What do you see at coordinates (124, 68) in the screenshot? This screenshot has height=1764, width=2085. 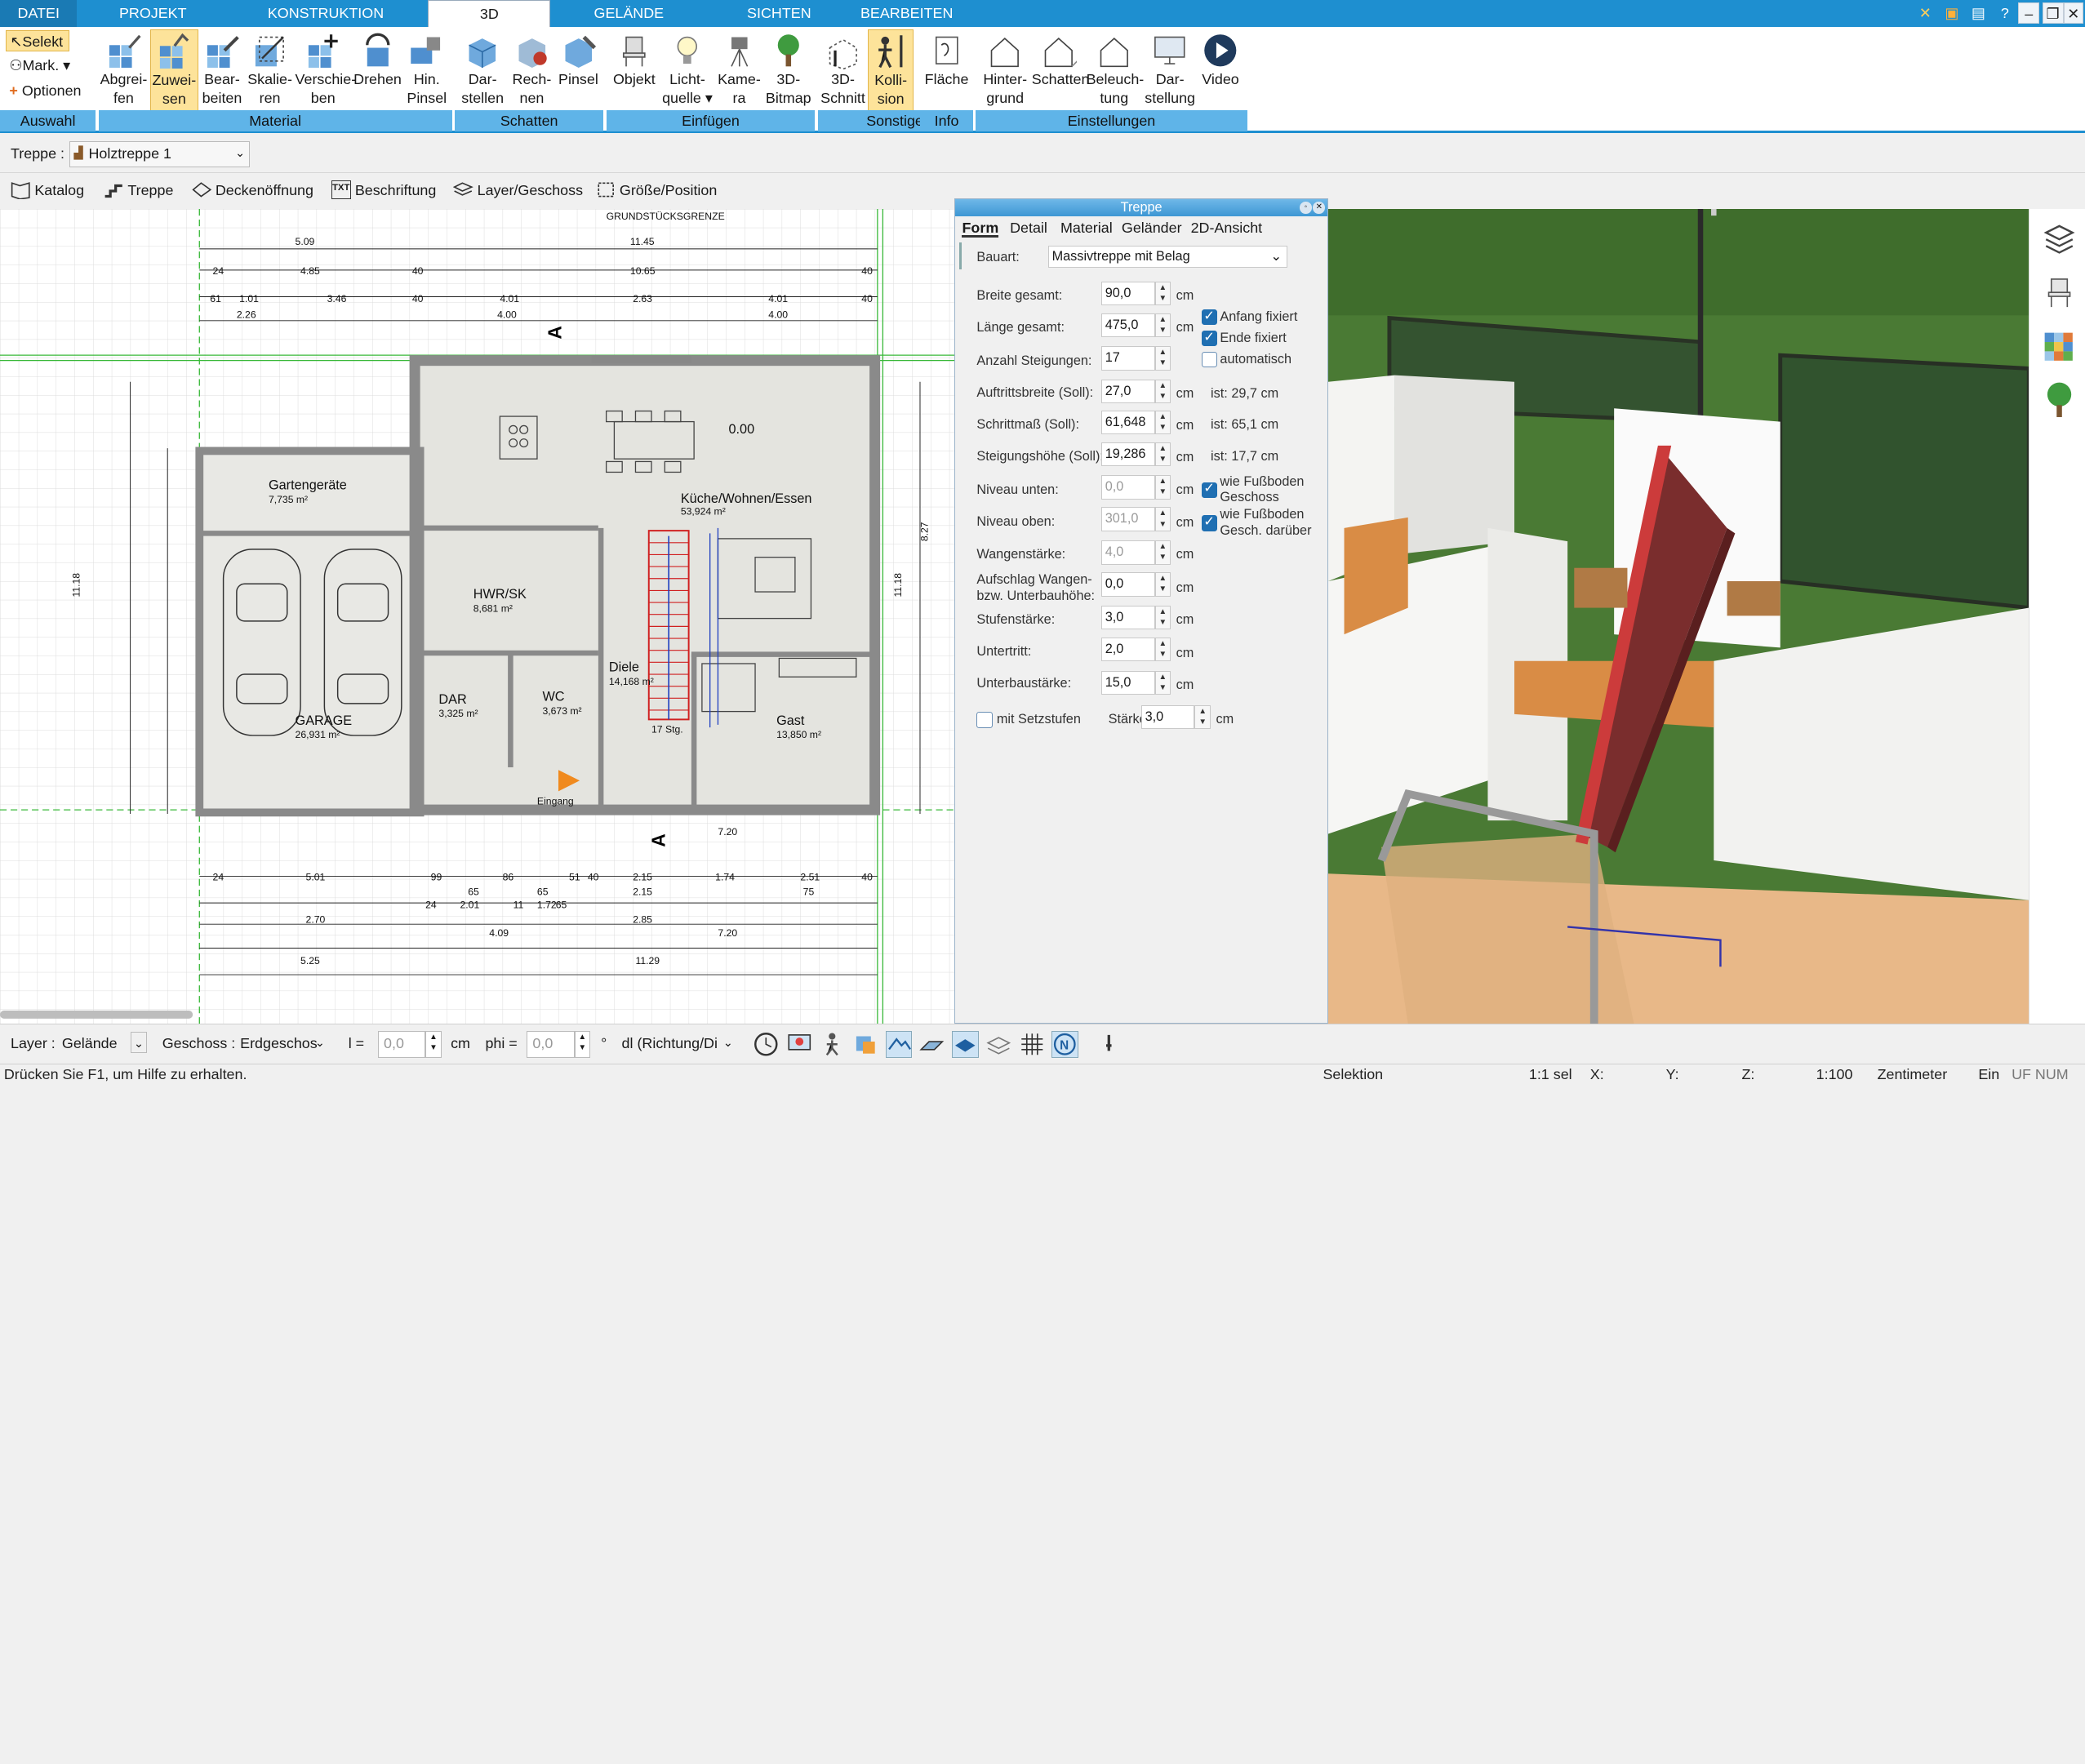 I see `abgreifen-button: Abgrei- fen` at bounding box center [124, 68].